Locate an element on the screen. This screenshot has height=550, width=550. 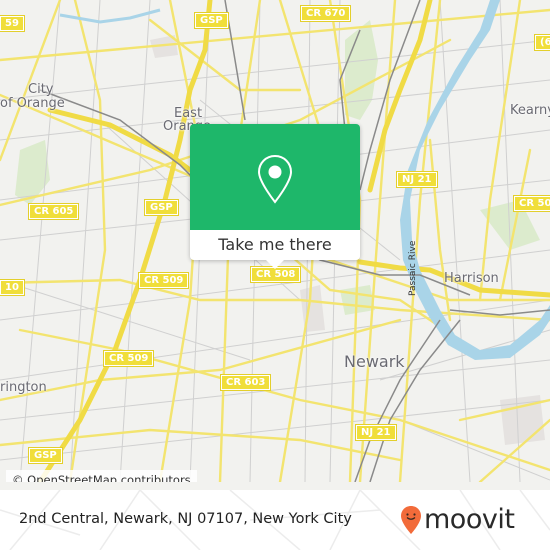
road-shield-cr-509: CR 509 is located at coordinates (163, 280).